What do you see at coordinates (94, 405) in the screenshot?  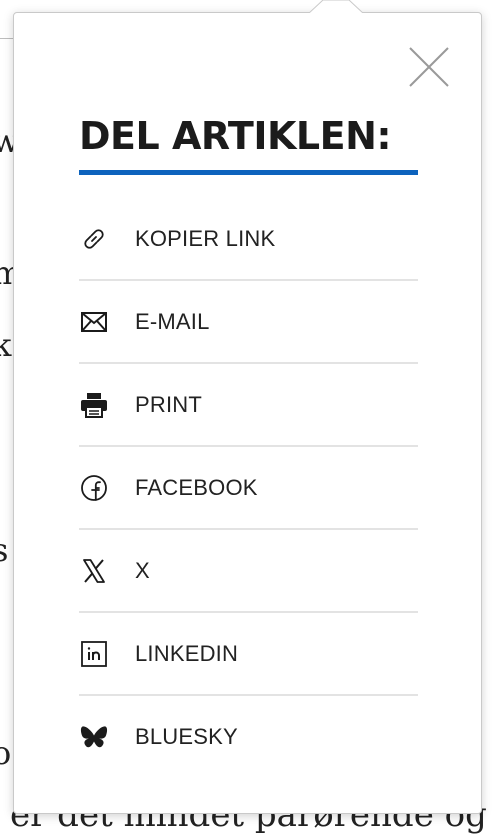 I see `printer-icon` at bounding box center [94, 405].